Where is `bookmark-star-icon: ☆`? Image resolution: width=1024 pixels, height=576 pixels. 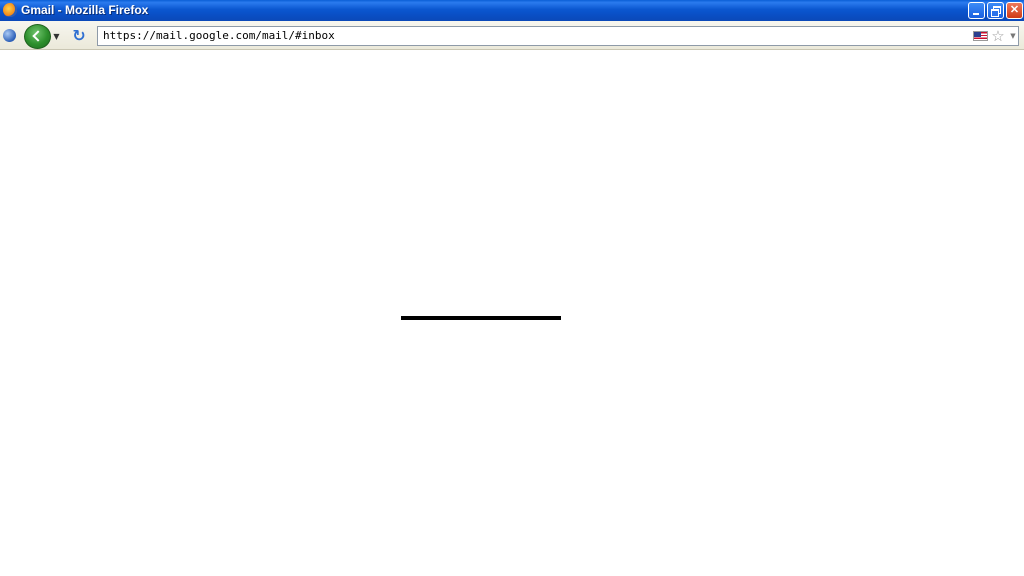
bookmark-star-icon: ☆ is located at coordinates (998, 36).